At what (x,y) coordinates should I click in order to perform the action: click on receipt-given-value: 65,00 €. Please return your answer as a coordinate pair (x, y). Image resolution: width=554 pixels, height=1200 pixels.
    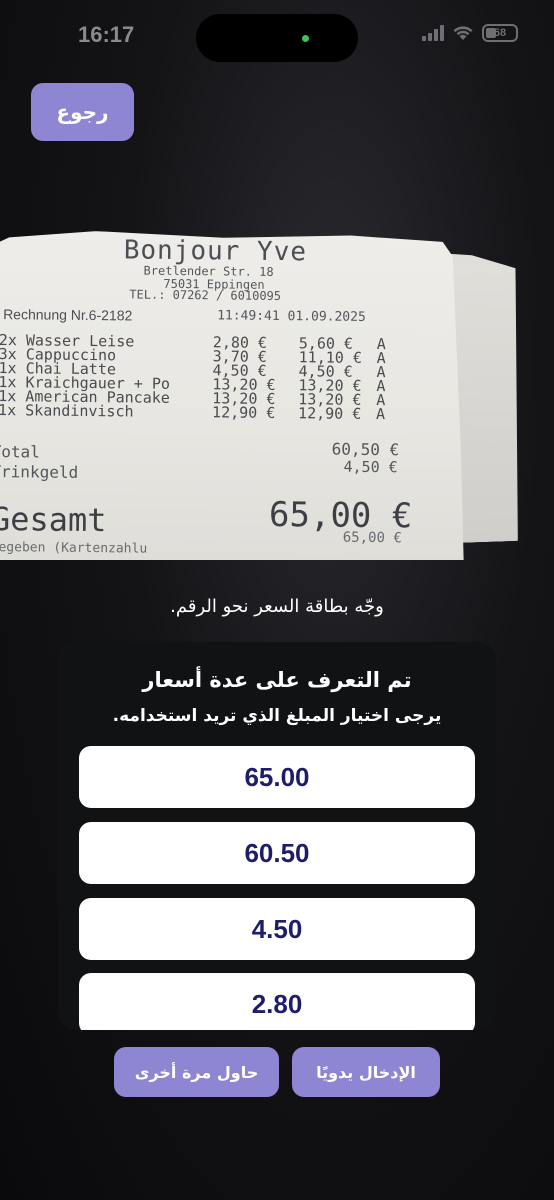
    Looking at the image, I should click on (372, 538).